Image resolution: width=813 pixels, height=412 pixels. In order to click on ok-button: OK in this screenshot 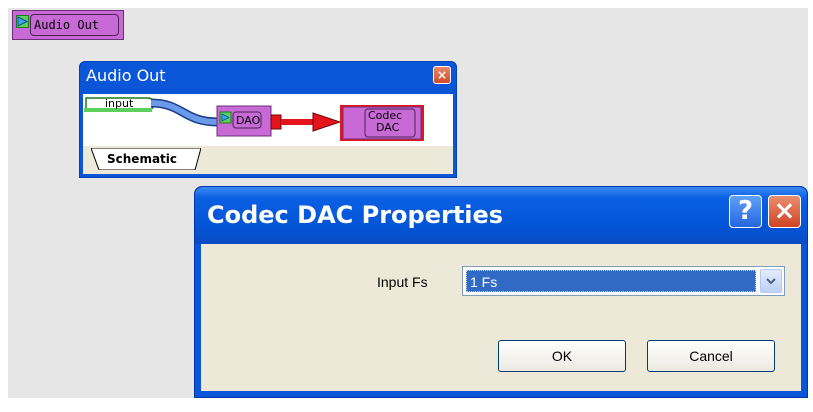, I will do `click(562, 356)`.